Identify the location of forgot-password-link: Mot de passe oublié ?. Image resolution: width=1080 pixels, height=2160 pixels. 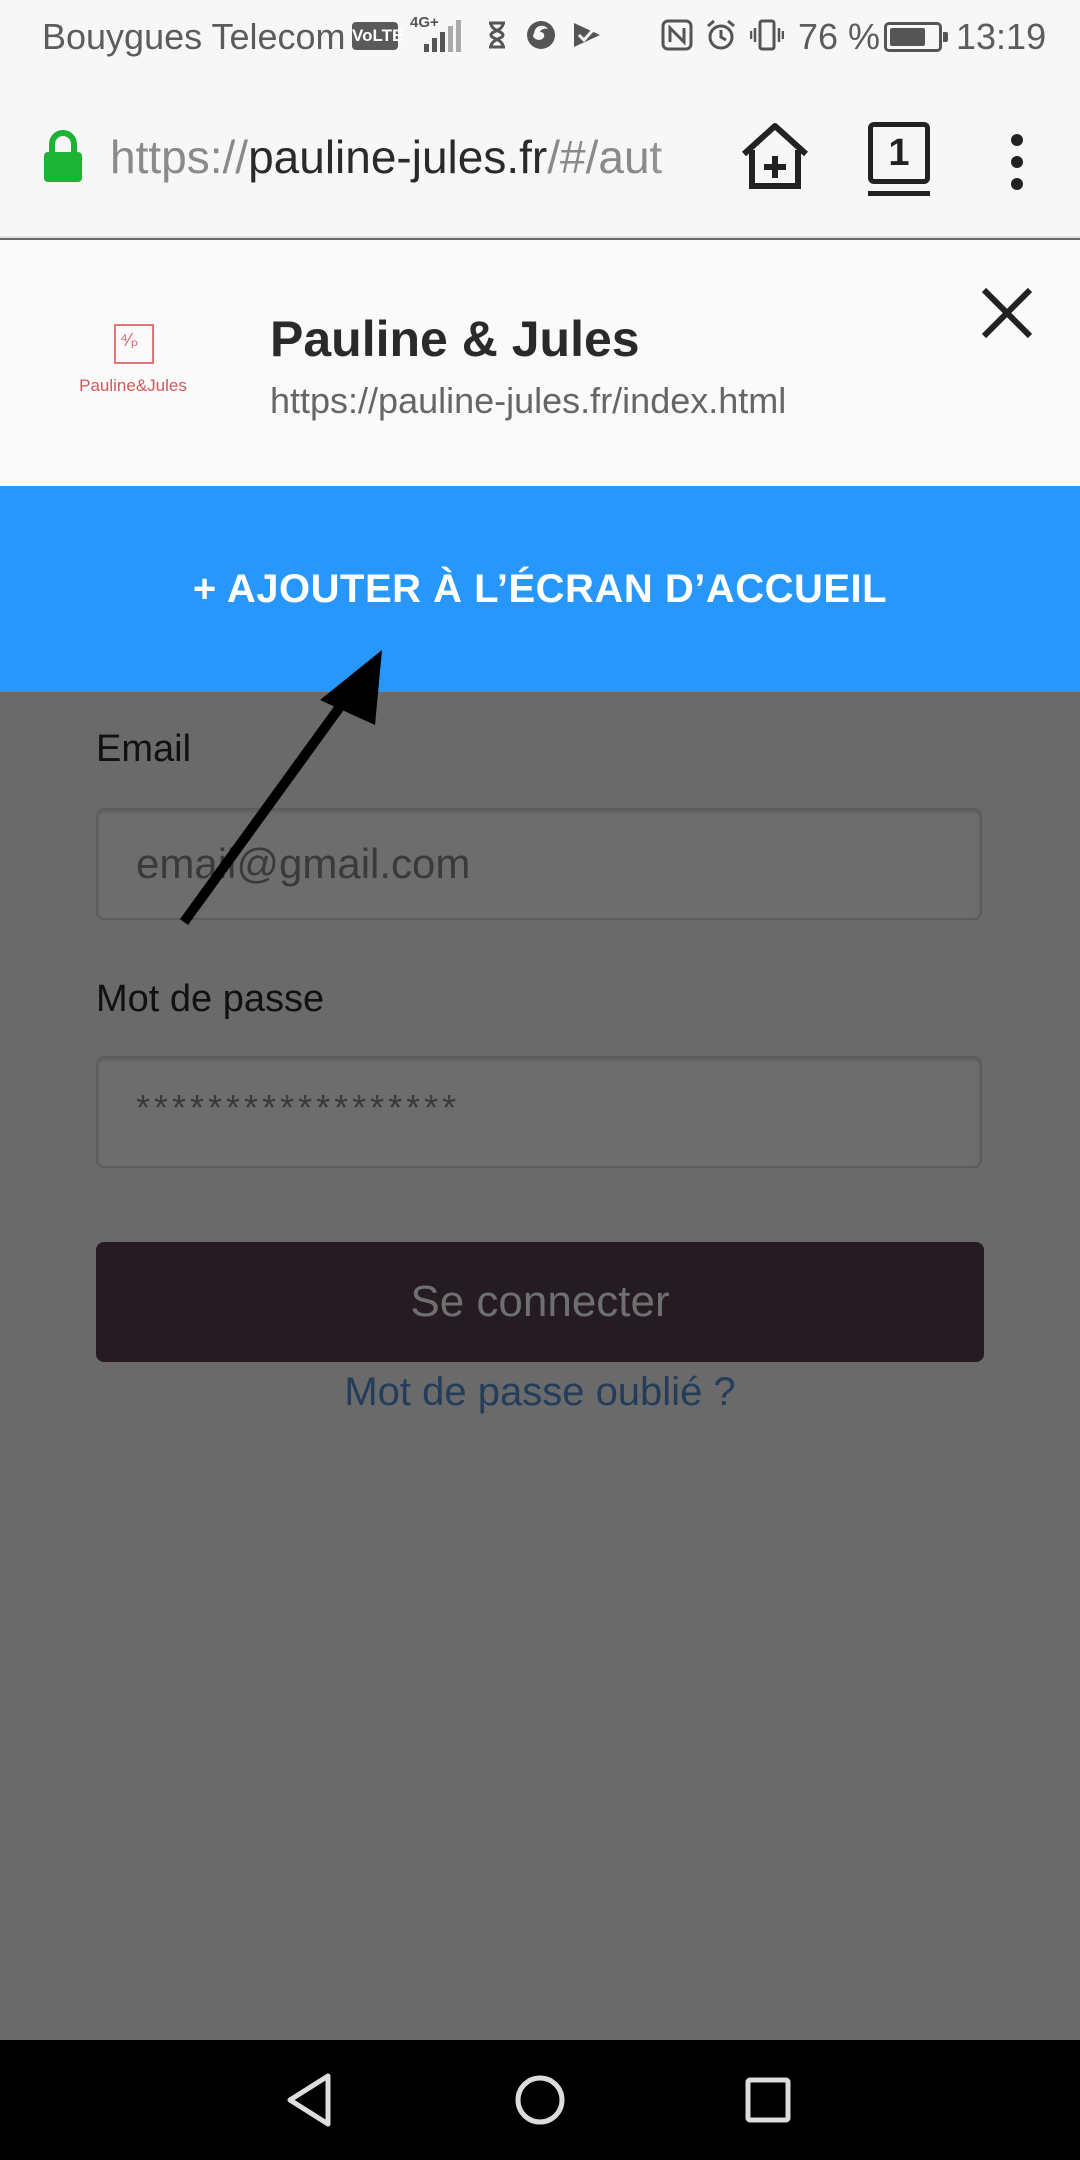
(540, 1392).